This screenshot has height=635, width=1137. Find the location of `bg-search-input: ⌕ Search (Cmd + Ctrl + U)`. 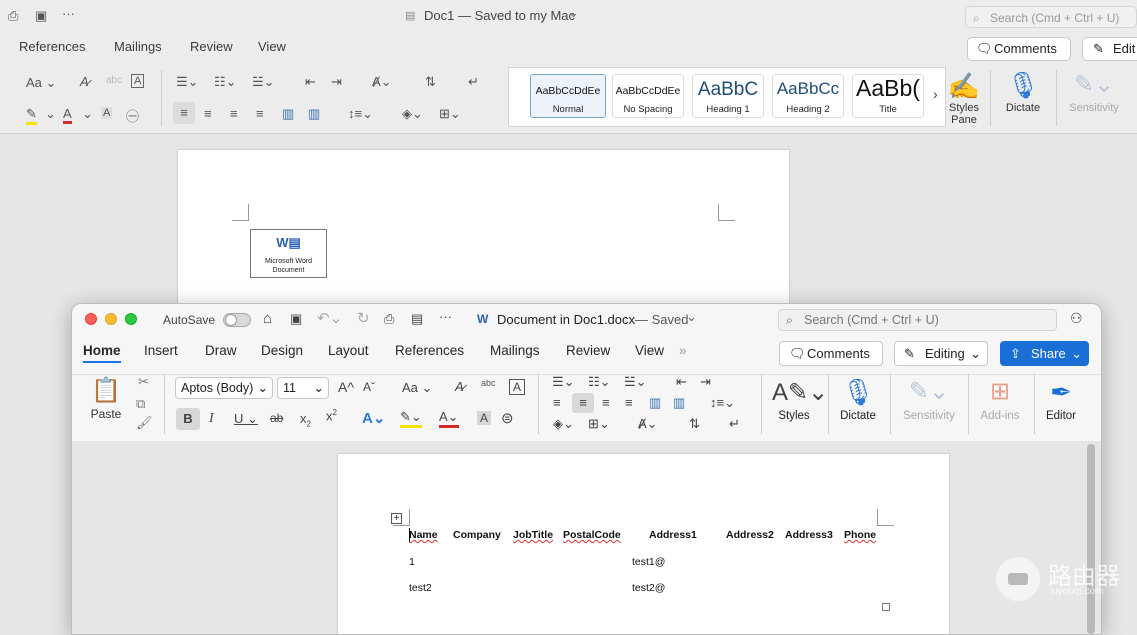

bg-search-input: ⌕ Search (Cmd + Ctrl + U) is located at coordinates (1051, 17).